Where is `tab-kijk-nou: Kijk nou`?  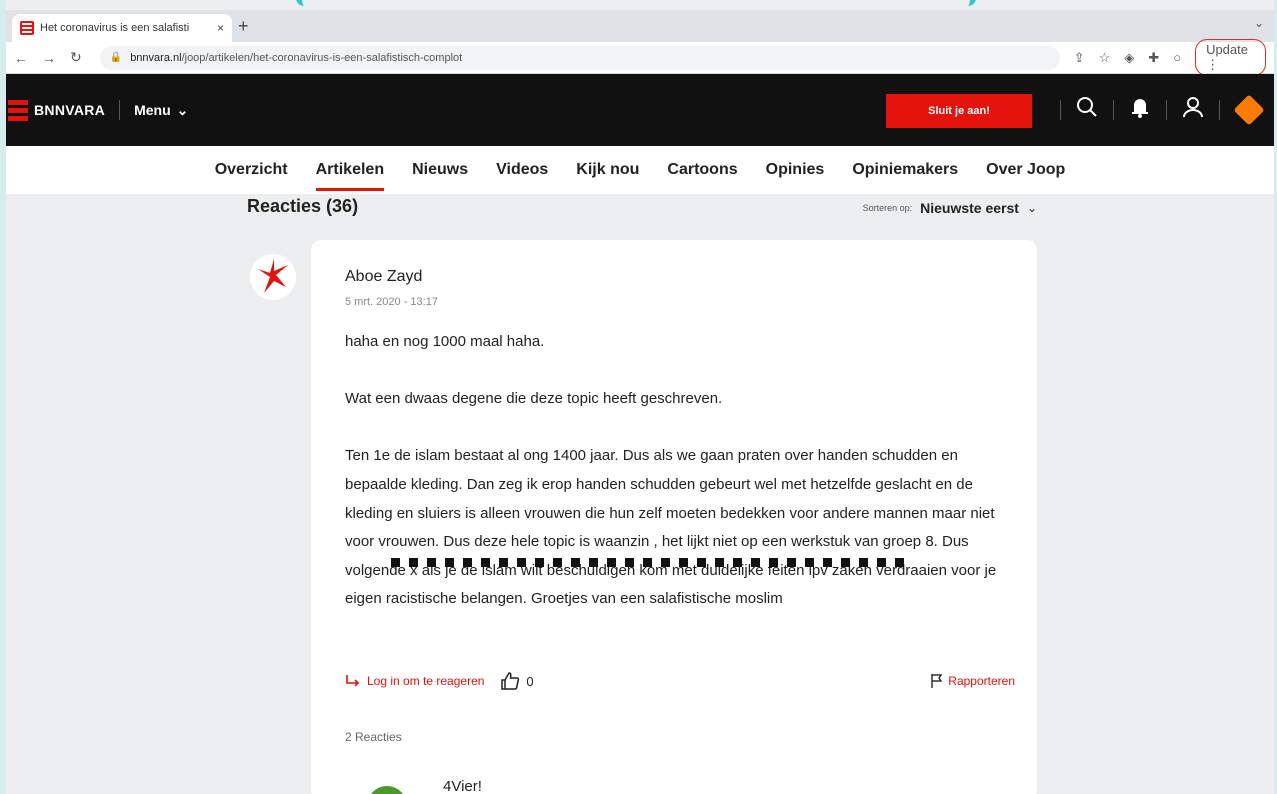 tab-kijk-nou: Kijk nou is located at coordinates (607, 170).